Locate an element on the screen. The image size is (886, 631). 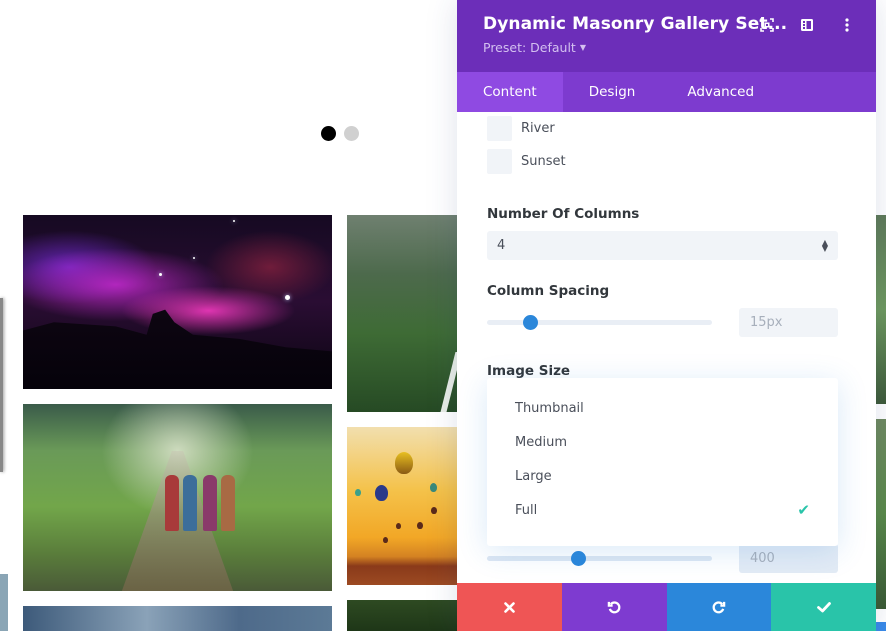
option-medium: Medium is located at coordinates (662, 442).